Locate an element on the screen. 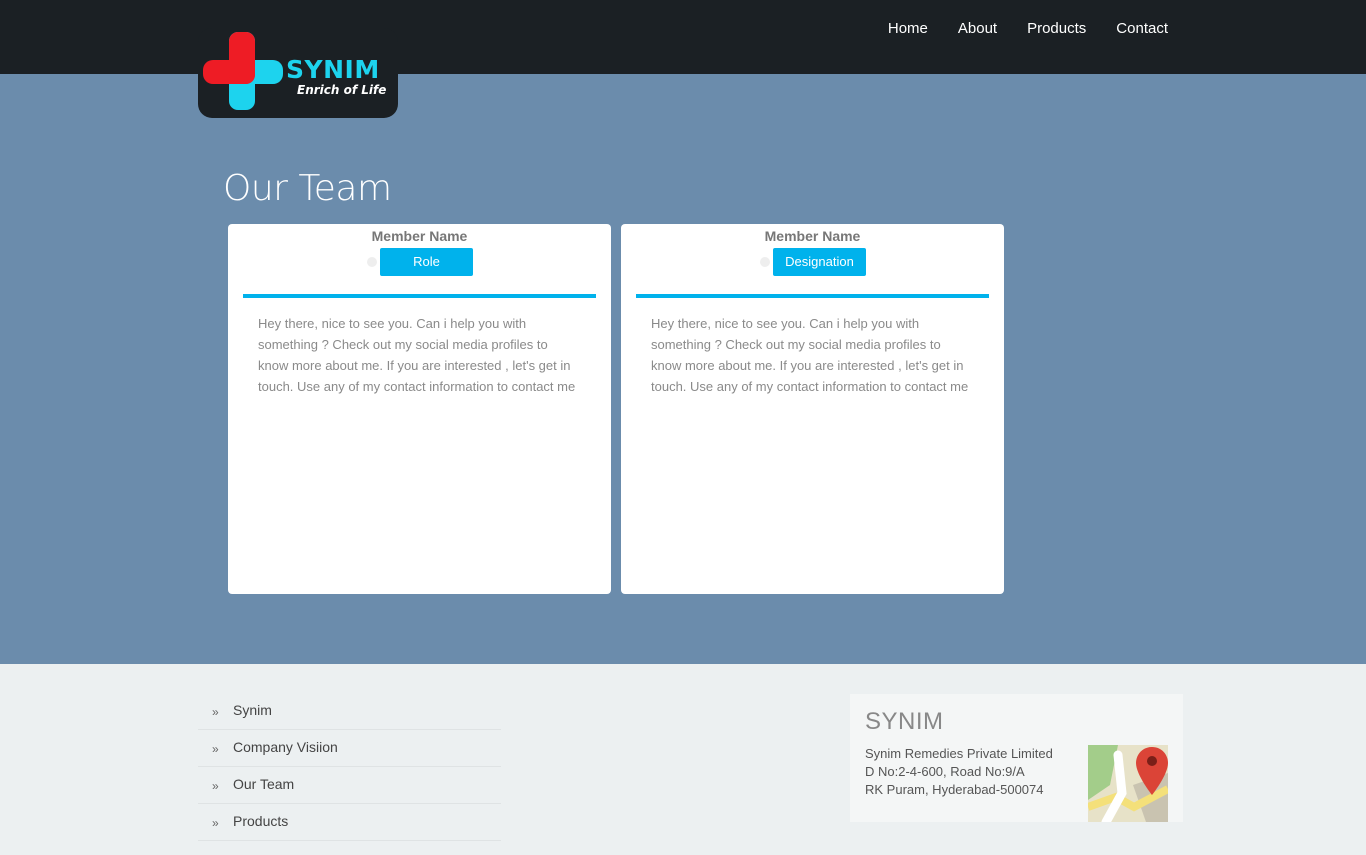 This screenshot has height=855, width=1366. designation-badge: Designation is located at coordinates (819, 262).